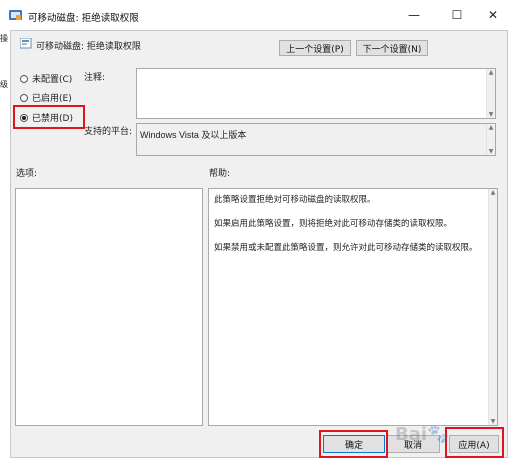  What do you see at coordinates (52, 80) in the screenshot?
I see `radio-not-configured-label: 未配置(C)` at bounding box center [52, 80].